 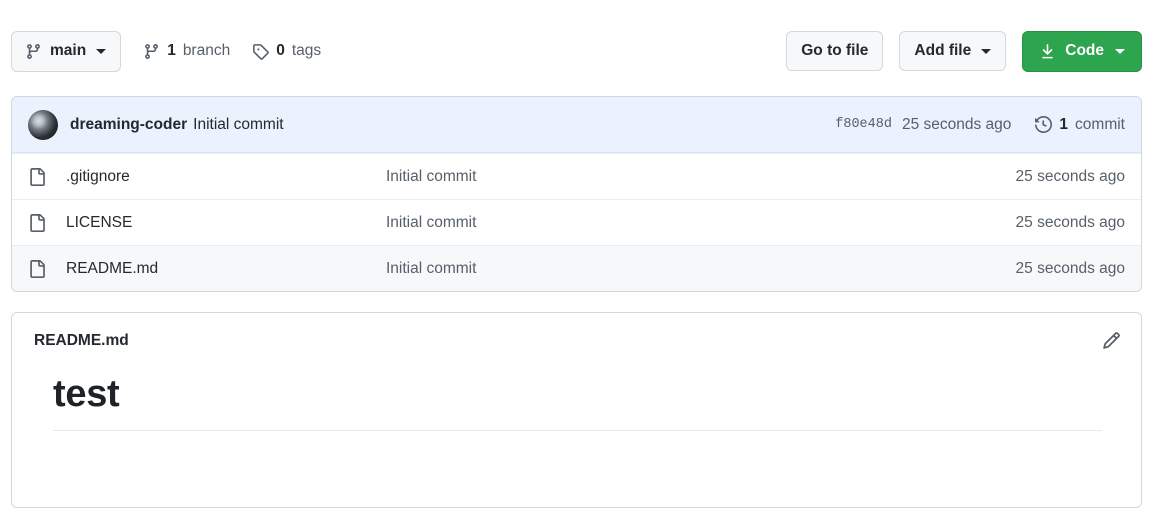 What do you see at coordinates (1047, 51) in the screenshot?
I see `download-icon` at bounding box center [1047, 51].